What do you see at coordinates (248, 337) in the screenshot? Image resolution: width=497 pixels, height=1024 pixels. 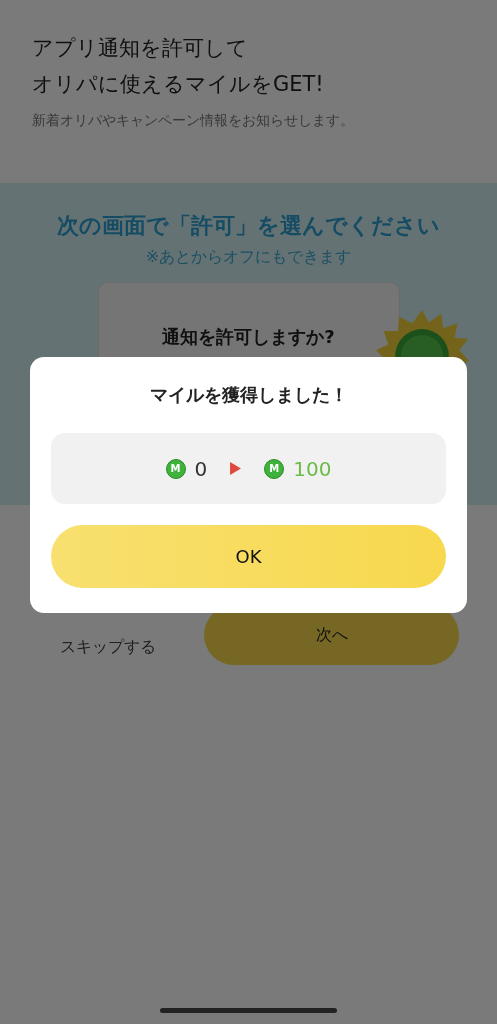 I see `prompt-title: 通知を許可しますか?` at bounding box center [248, 337].